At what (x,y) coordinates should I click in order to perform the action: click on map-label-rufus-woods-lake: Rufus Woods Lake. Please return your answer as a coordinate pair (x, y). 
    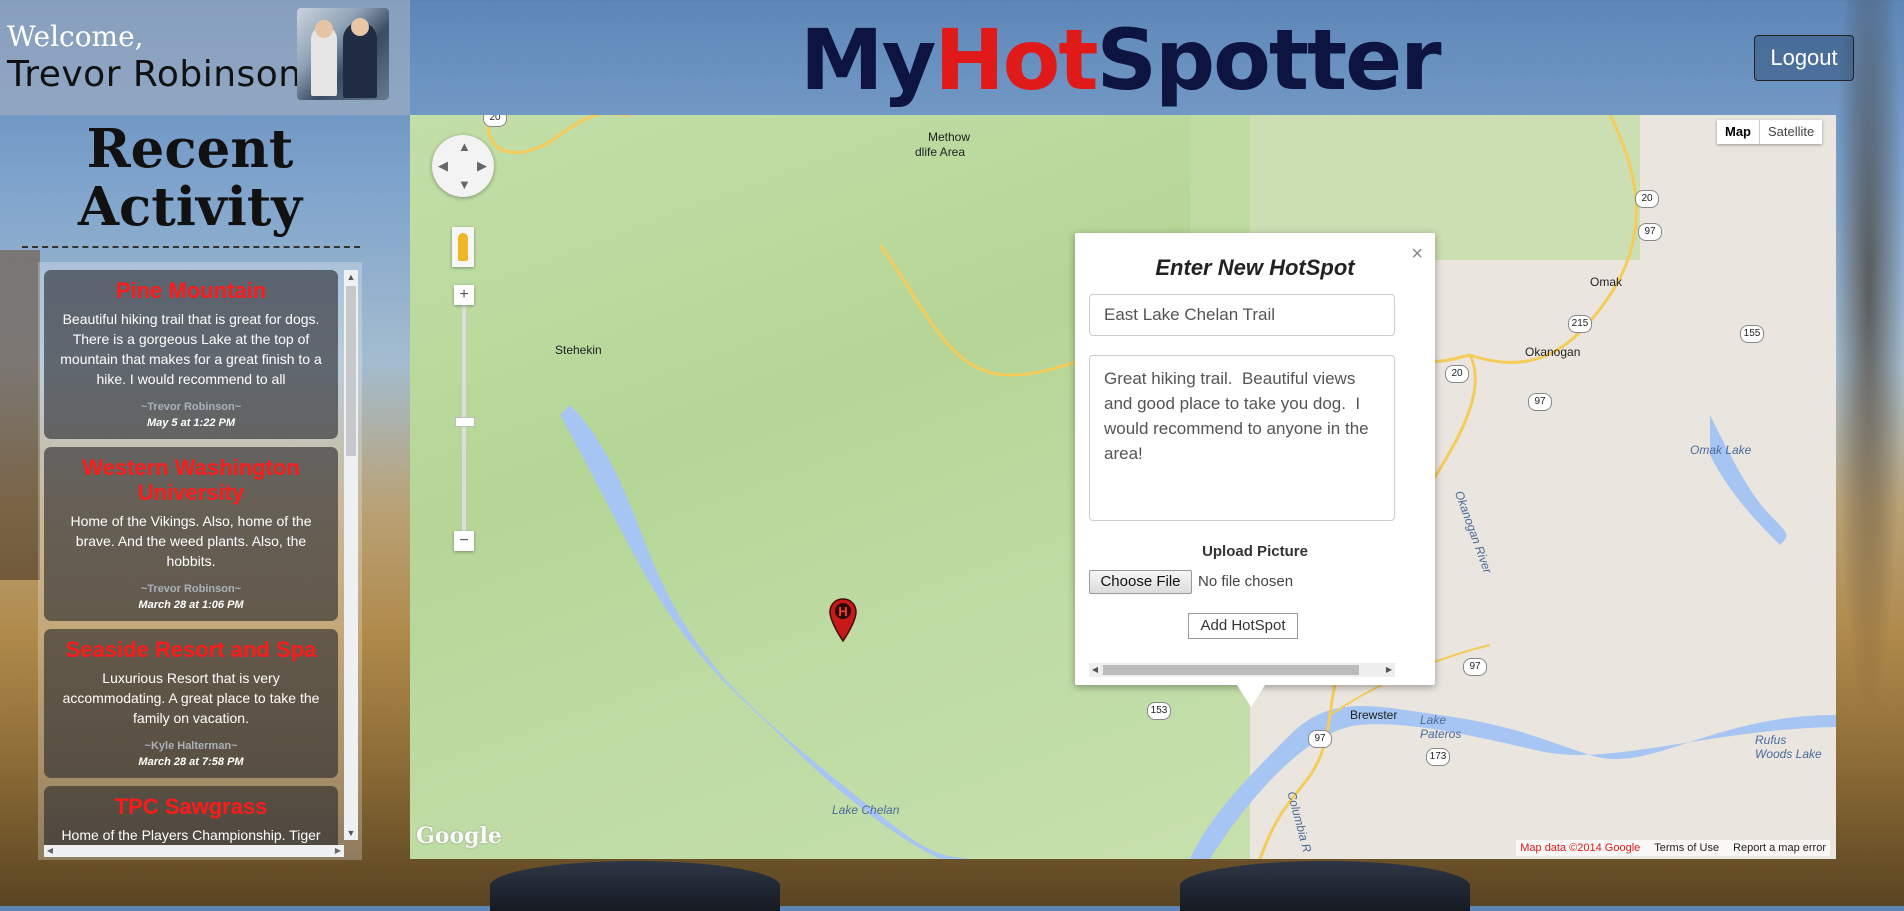
    Looking at the image, I should click on (1788, 747).